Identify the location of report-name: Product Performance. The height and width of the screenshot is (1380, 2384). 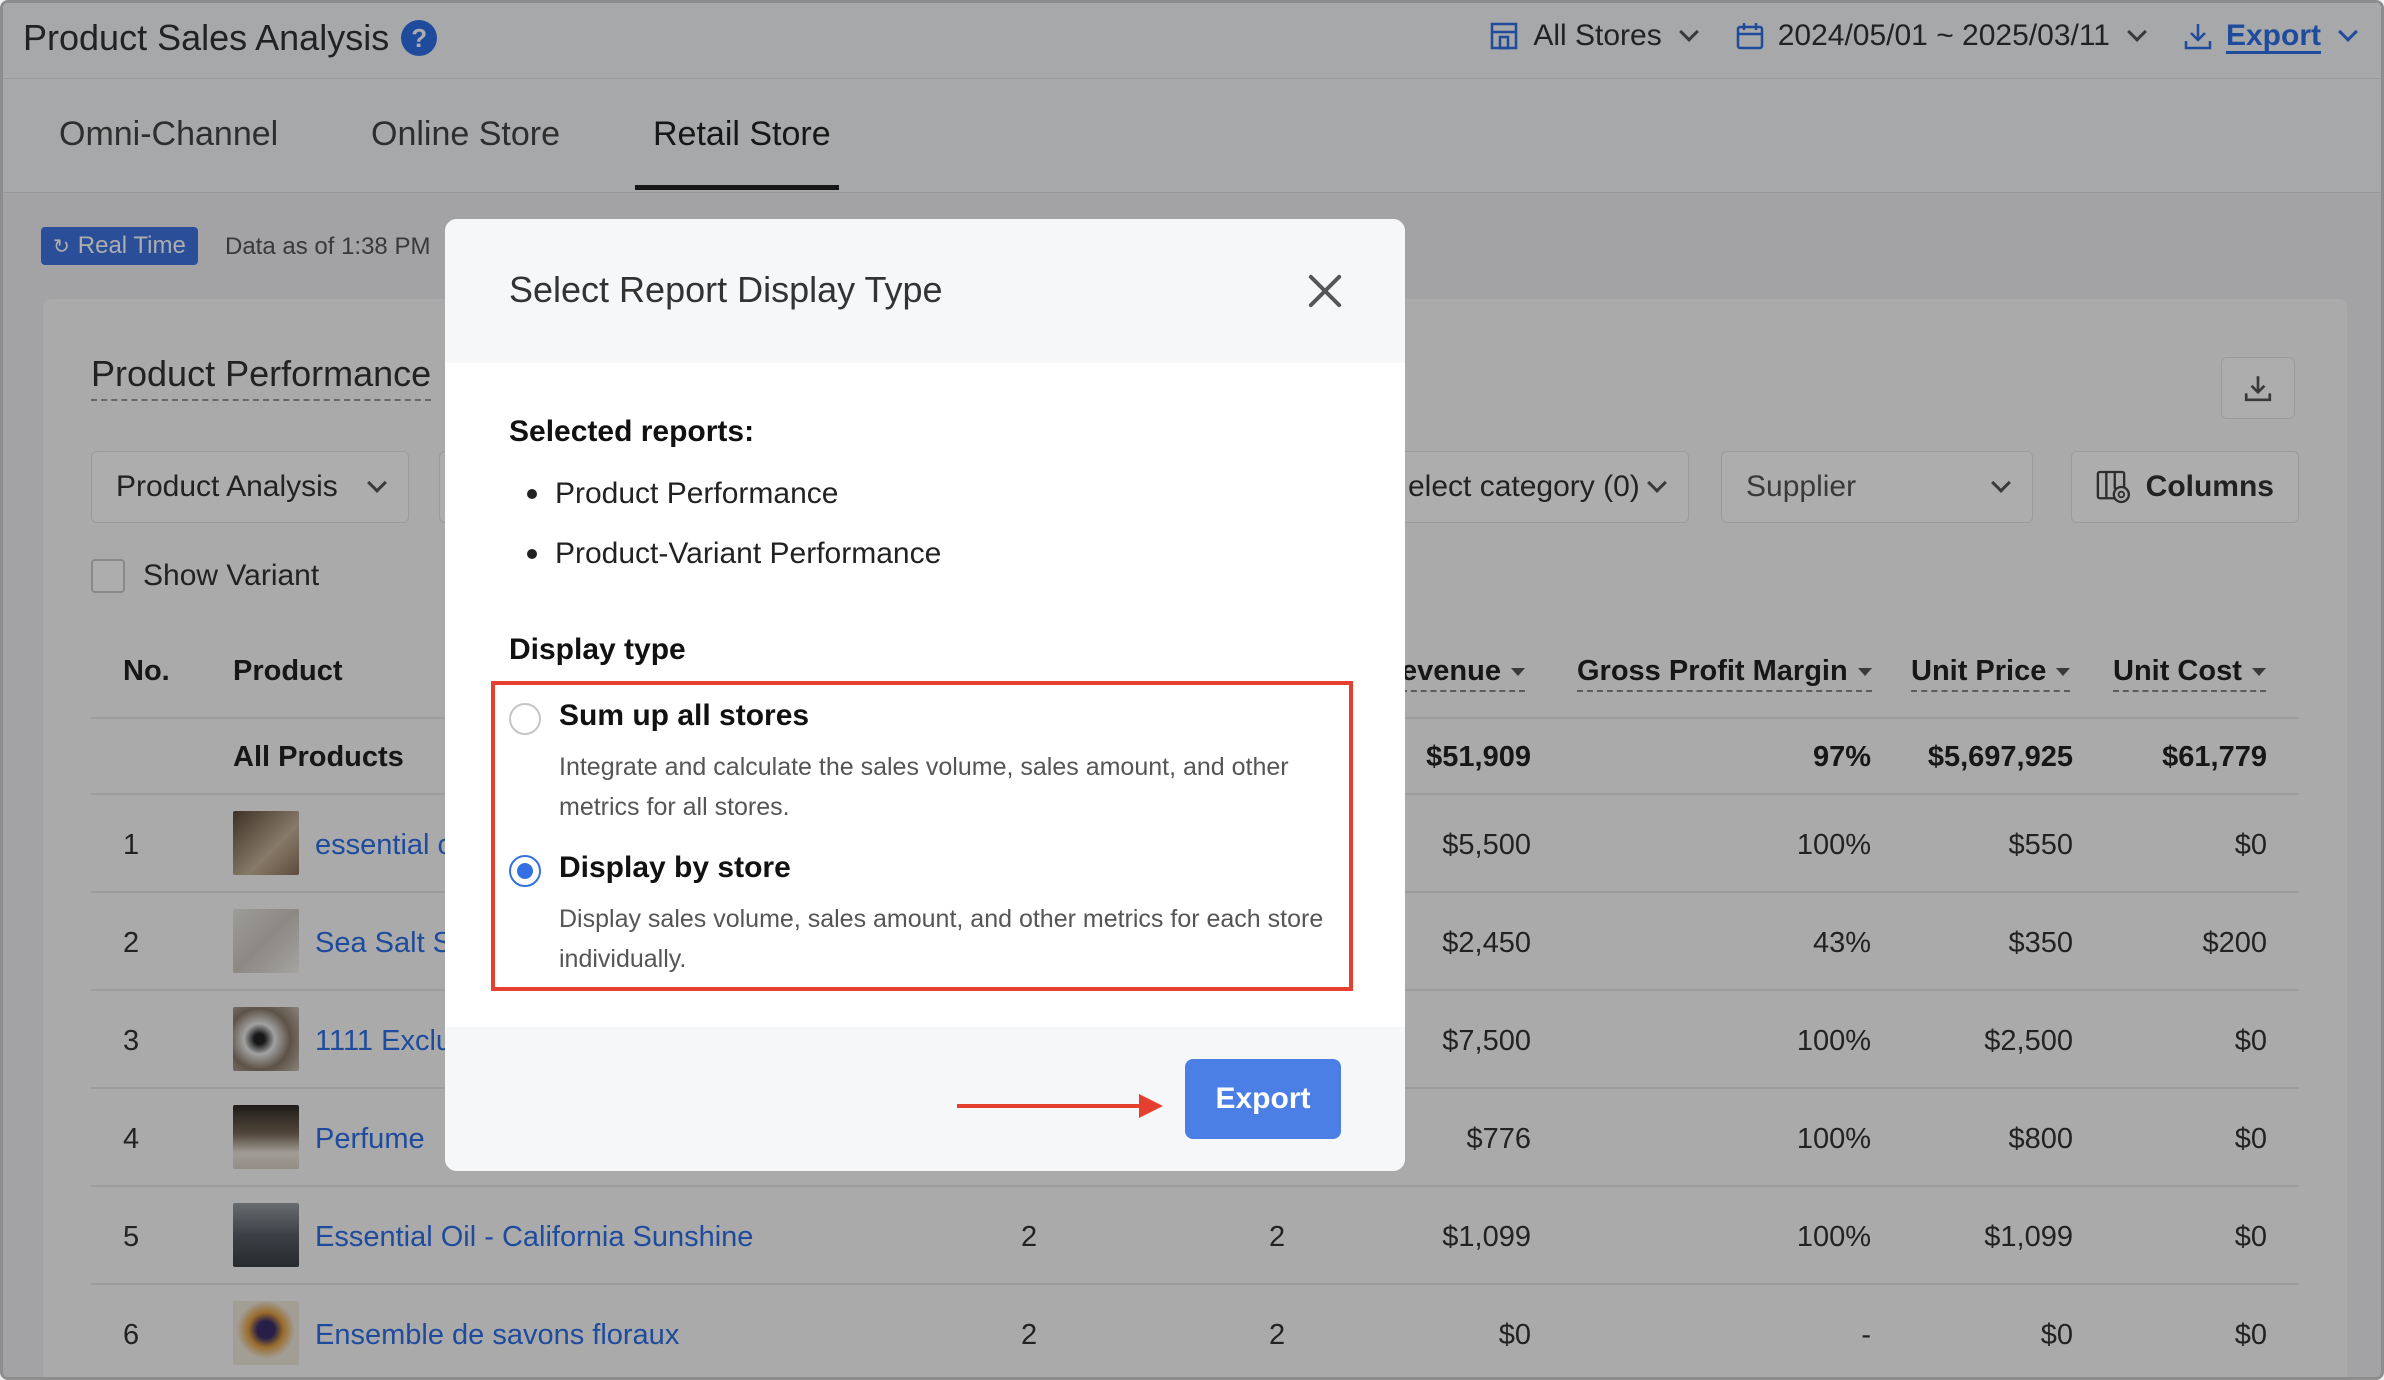
(697, 493).